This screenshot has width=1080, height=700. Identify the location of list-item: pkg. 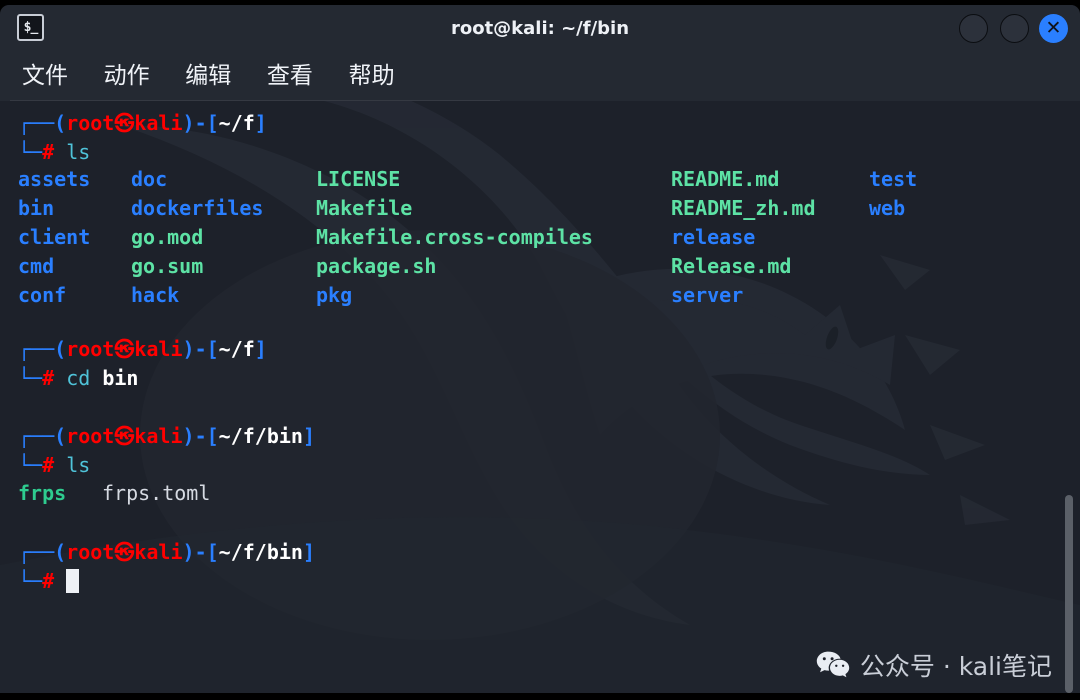
(334, 295).